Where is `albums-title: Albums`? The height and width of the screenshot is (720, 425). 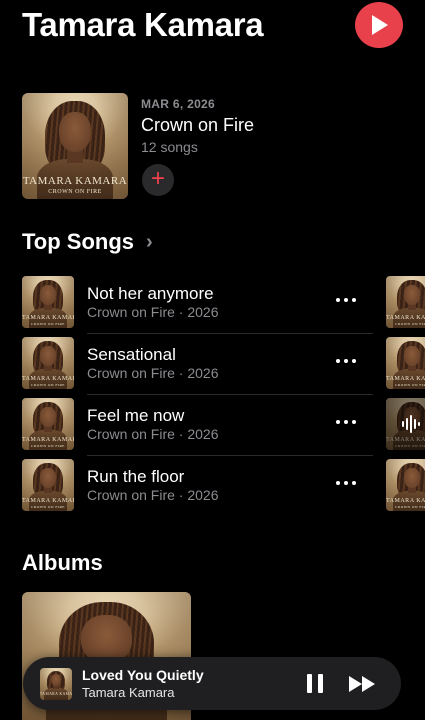 albums-title: Albums is located at coordinates (62, 563).